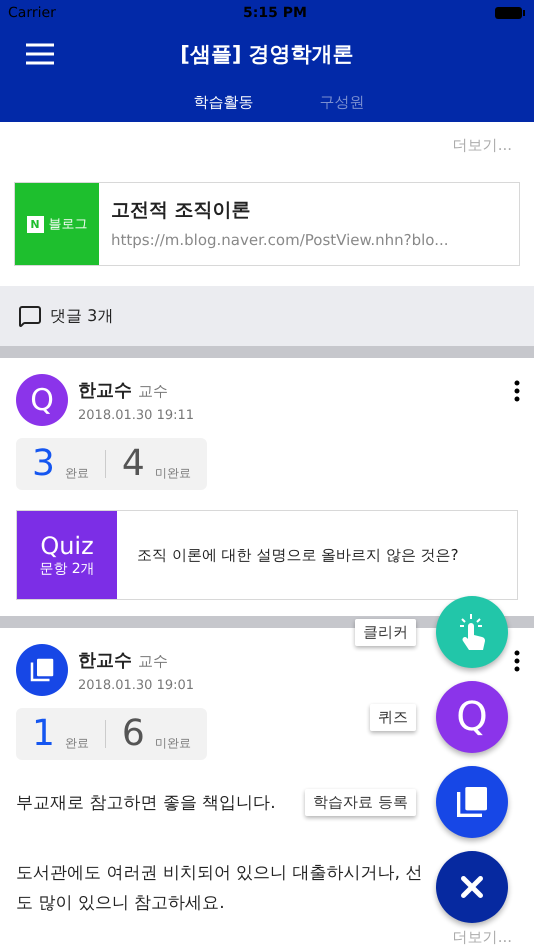  Describe the element at coordinates (472, 887) in the screenshot. I see `close-fab` at that location.